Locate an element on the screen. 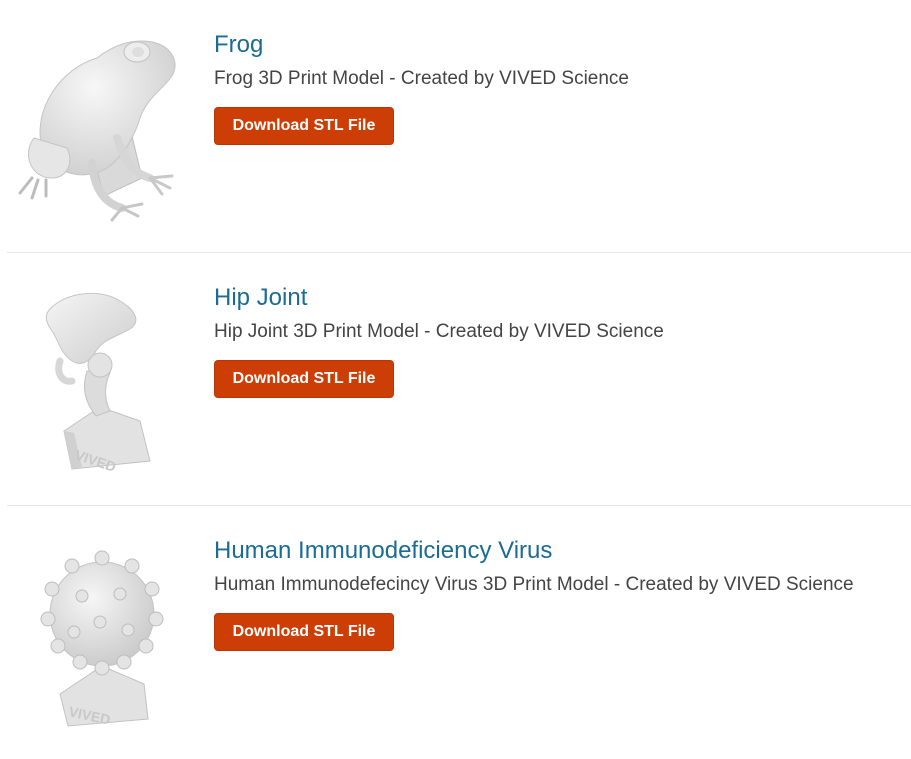  hiv-model-icon: VIVED is located at coordinates (102, 634).